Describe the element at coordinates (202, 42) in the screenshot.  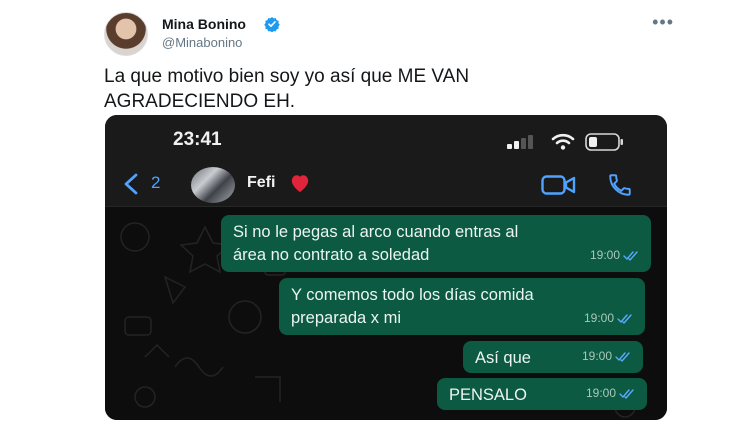
I see `author-handle: @Minabonino` at that location.